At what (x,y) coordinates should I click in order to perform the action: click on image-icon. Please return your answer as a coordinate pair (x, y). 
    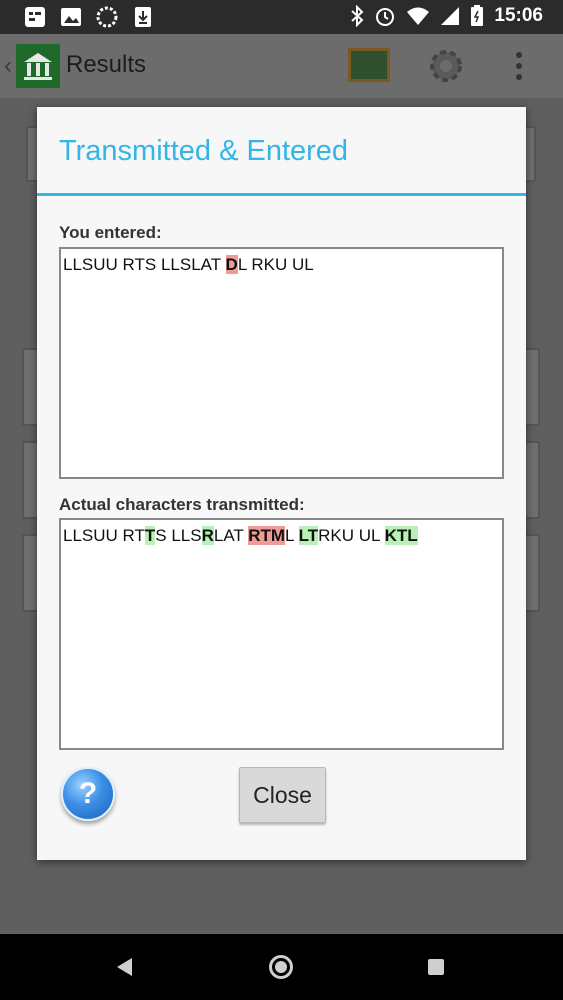
    Looking at the image, I should click on (71, 17).